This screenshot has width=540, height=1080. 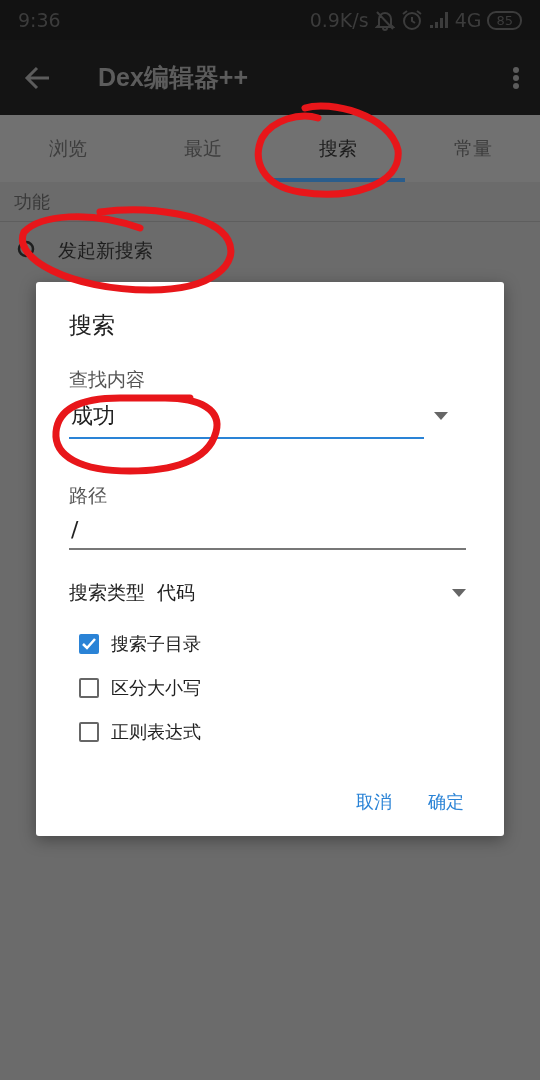 What do you see at coordinates (374, 802) in the screenshot?
I see `dialog-button: 取消` at bounding box center [374, 802].